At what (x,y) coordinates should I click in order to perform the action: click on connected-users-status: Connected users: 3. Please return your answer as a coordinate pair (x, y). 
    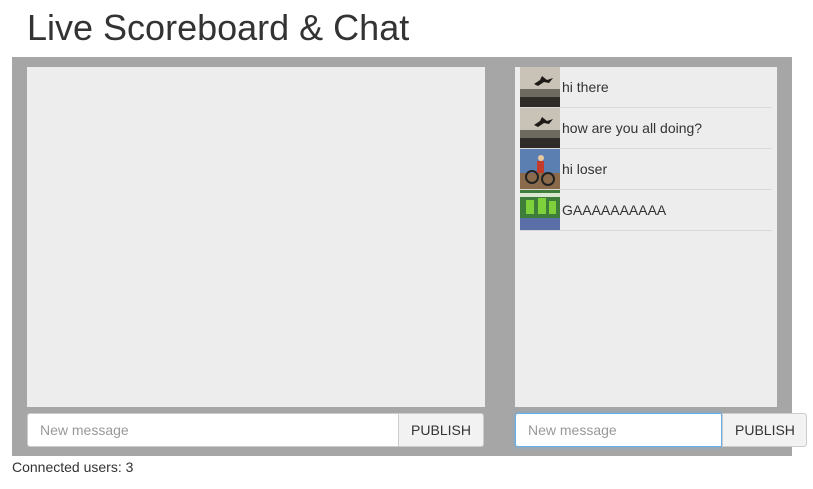
    Looking at the image, I should click on (73, 467).